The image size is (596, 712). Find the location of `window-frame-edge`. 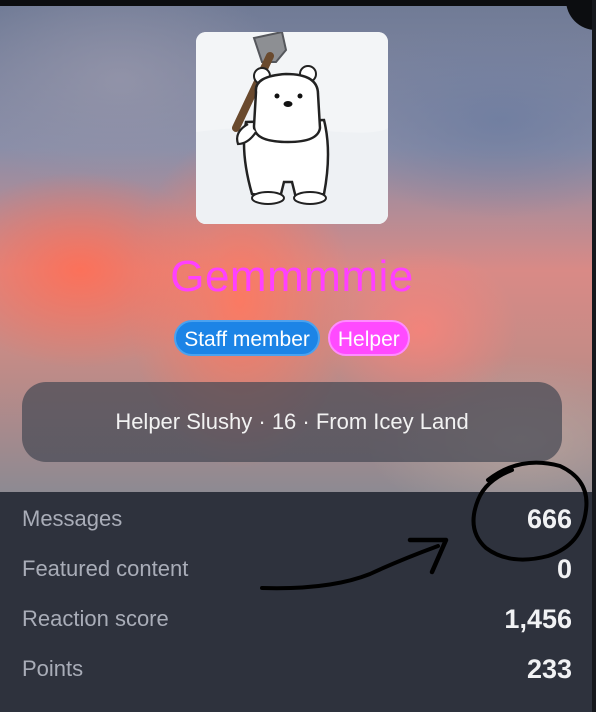

window-frame-edge is located at coordinates (298, 3).